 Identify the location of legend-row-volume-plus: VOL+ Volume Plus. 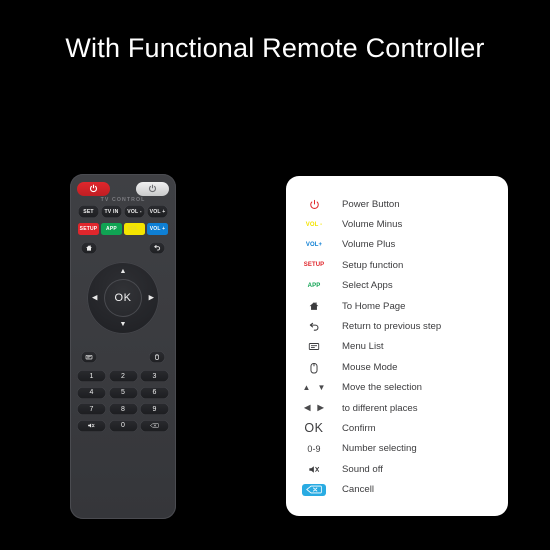
(397, 245).